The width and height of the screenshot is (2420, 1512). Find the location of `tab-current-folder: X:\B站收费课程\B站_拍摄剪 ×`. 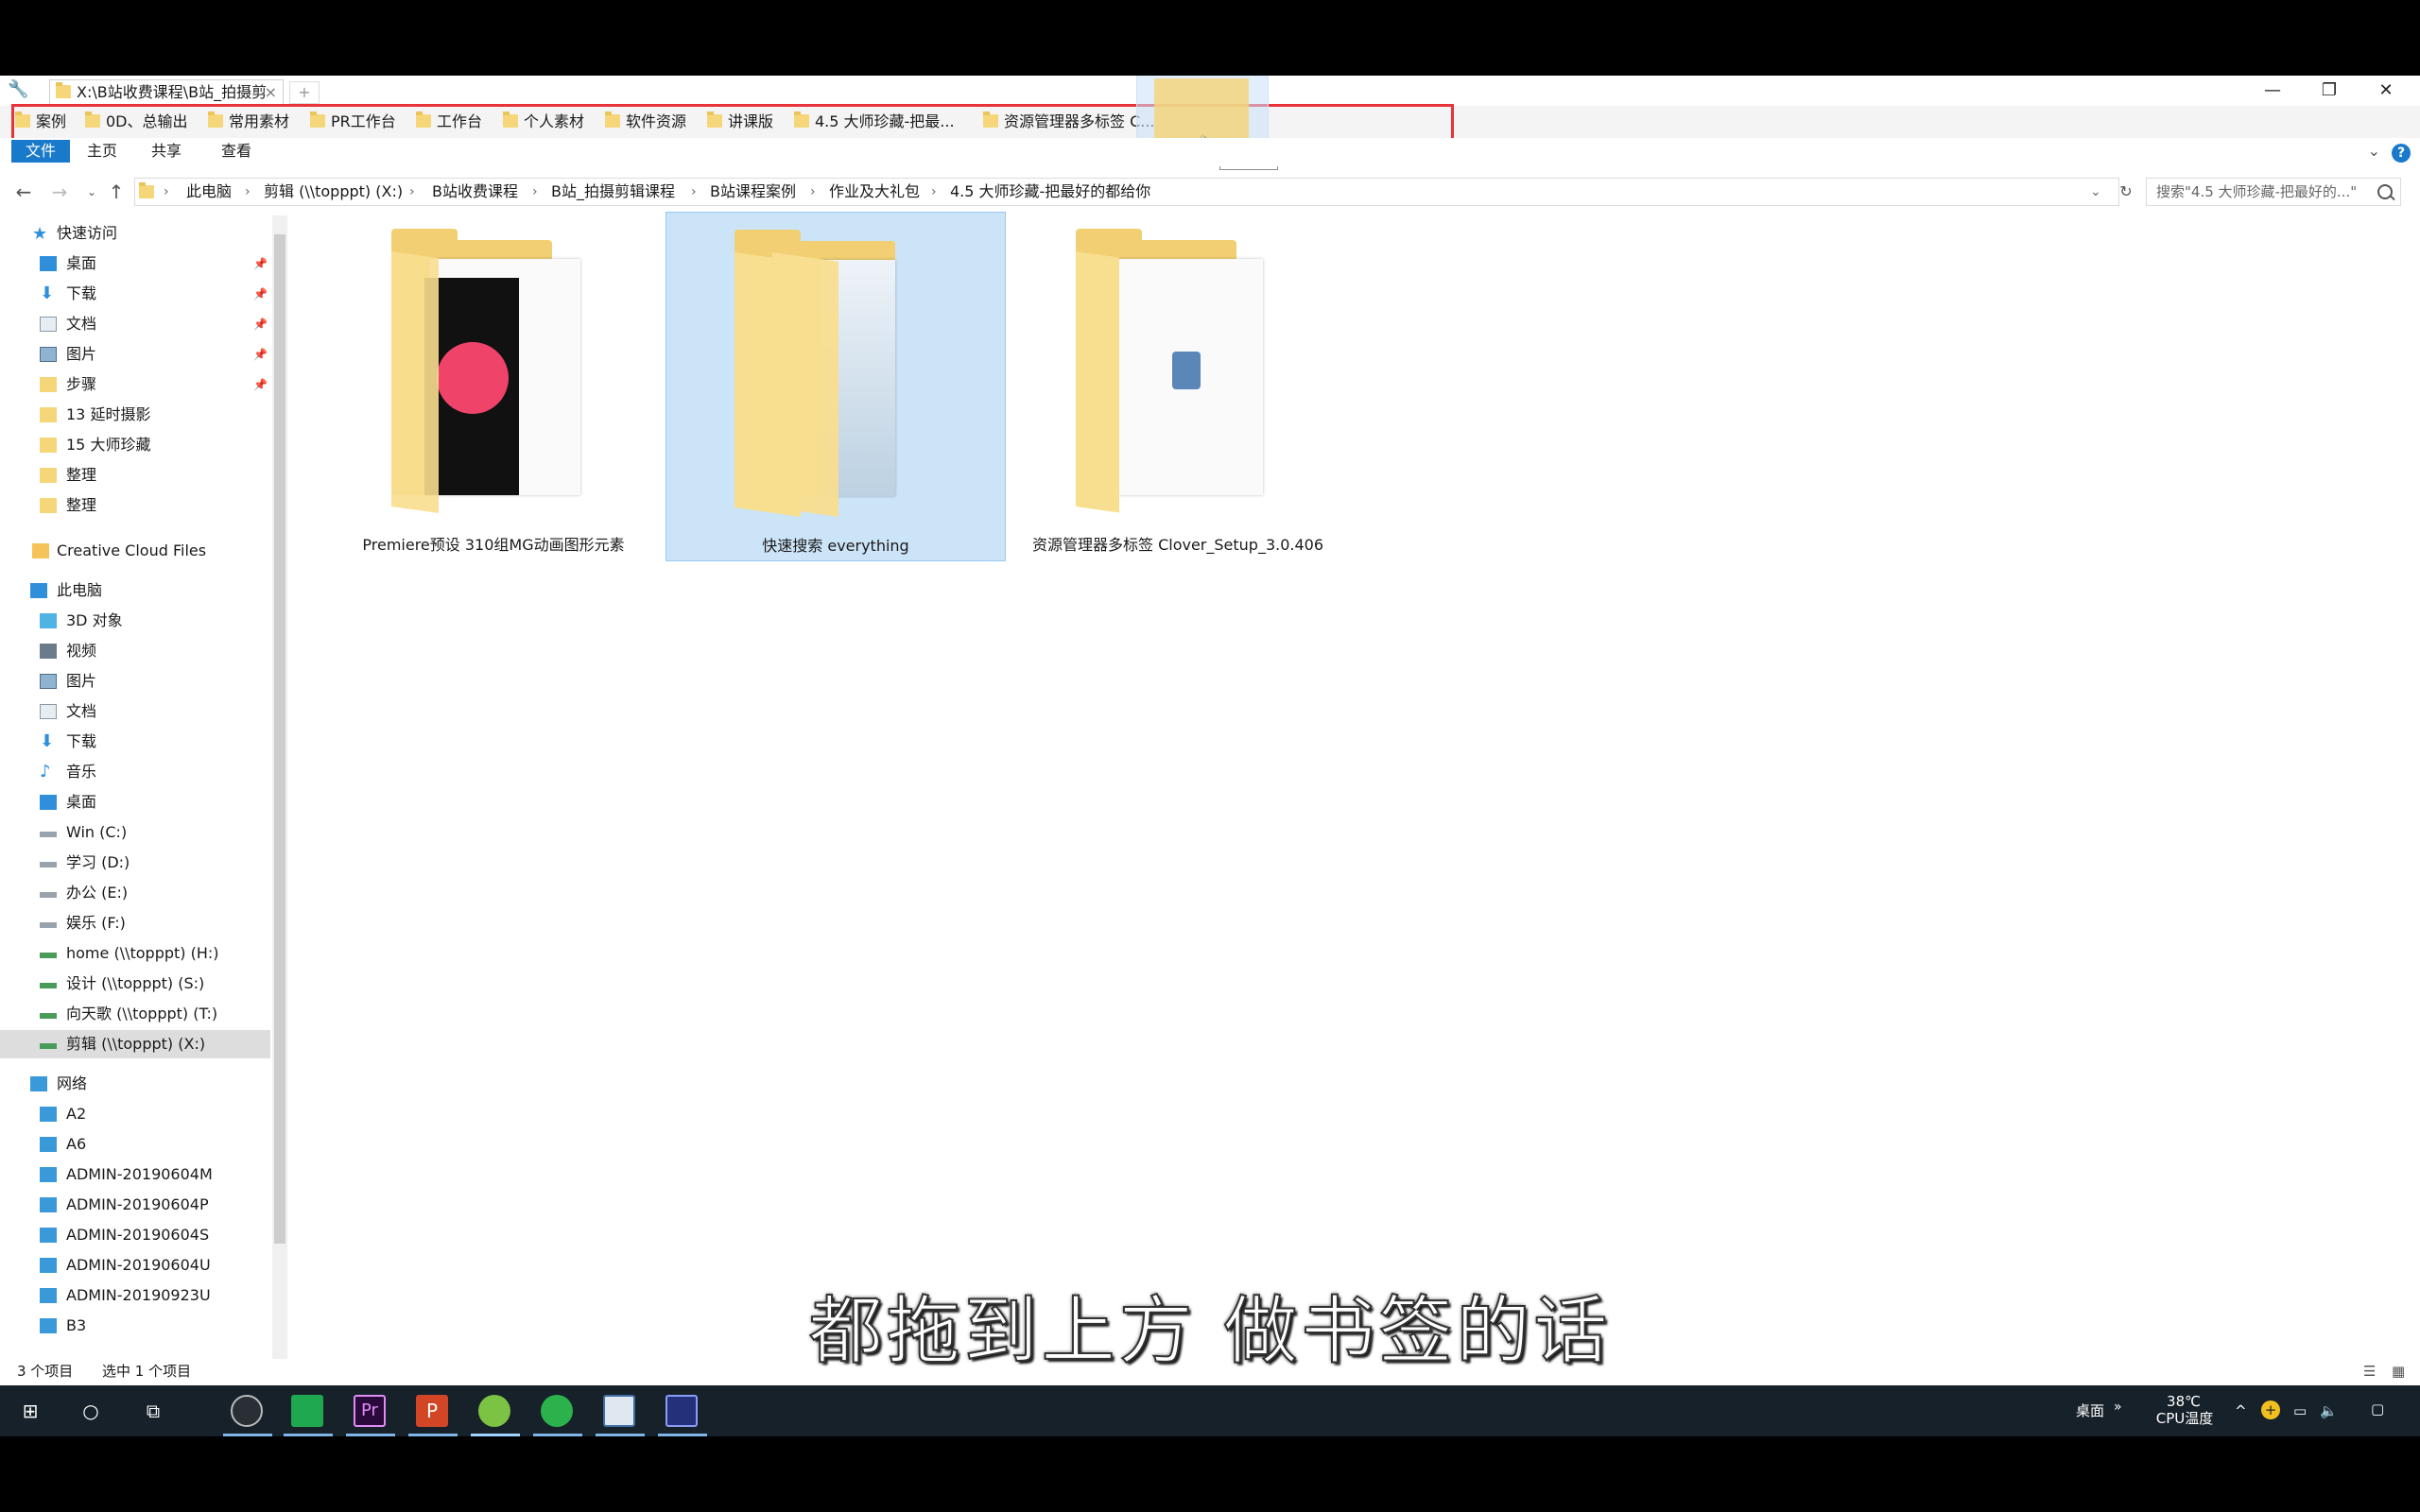

tab-current-folder: X:\B站收费课程\B站_拍摄剪 × is located at coordinates (166, 91).